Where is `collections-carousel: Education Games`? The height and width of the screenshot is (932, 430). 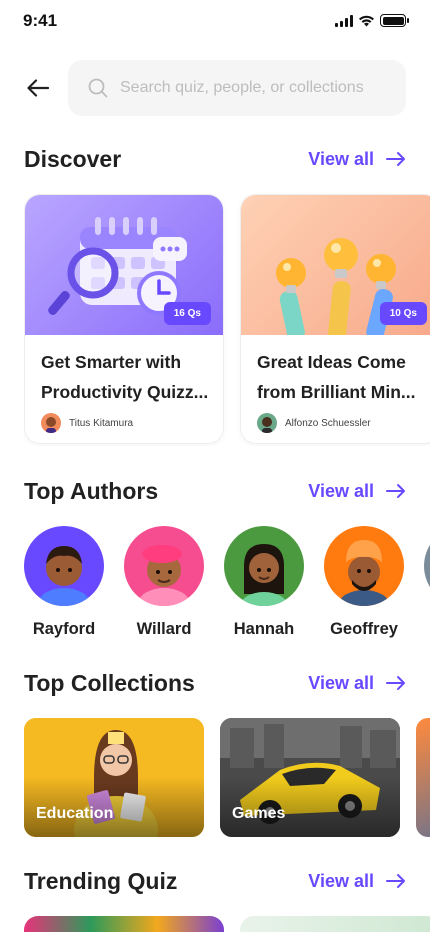 collections-carousel: Education Games is located at coordinates (227, 778).